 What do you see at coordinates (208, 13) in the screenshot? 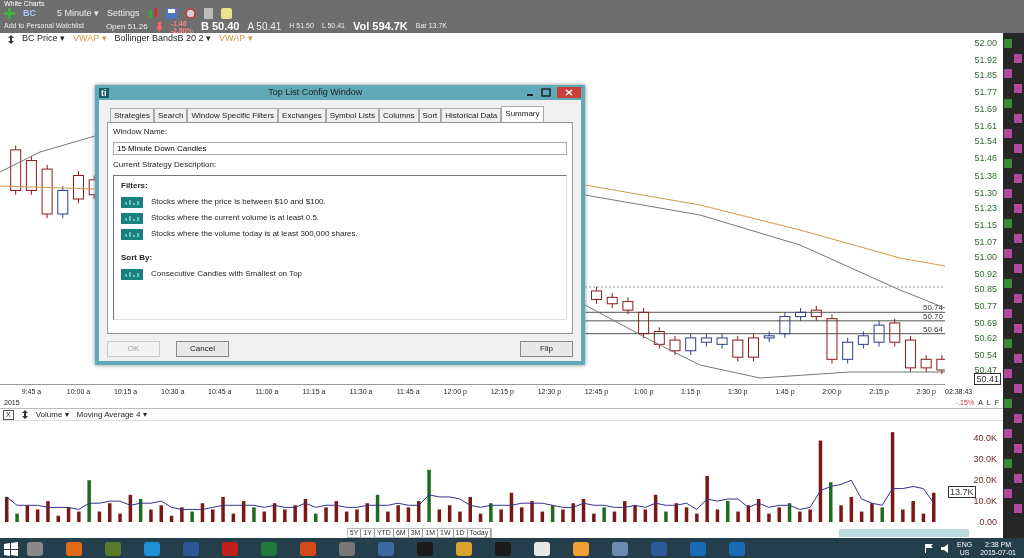
I see `document-icon` at bounding box center [208, 13].